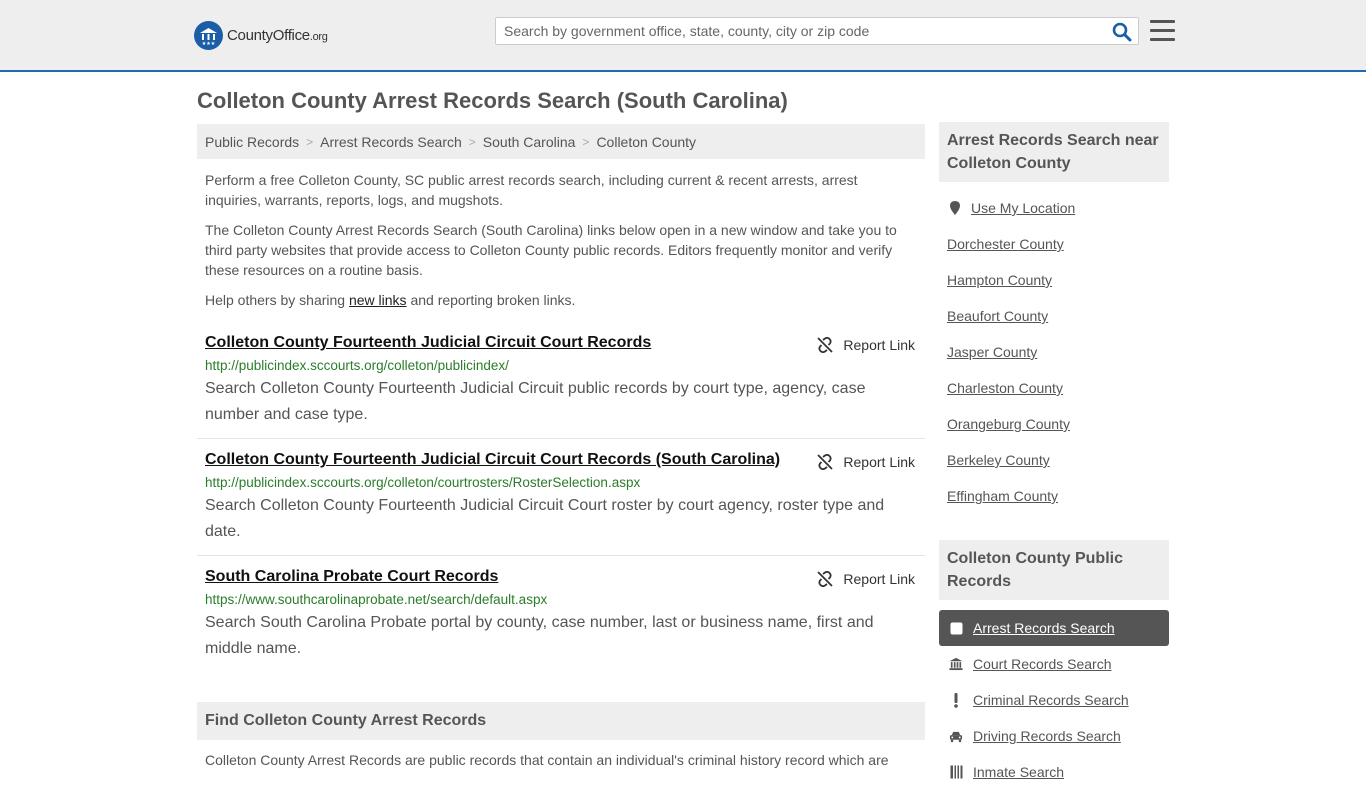 The width and height of the screenshot is (1366, 790). I want to click on result-title-link: South Carolina Probate Court Records, so click(351, 577).